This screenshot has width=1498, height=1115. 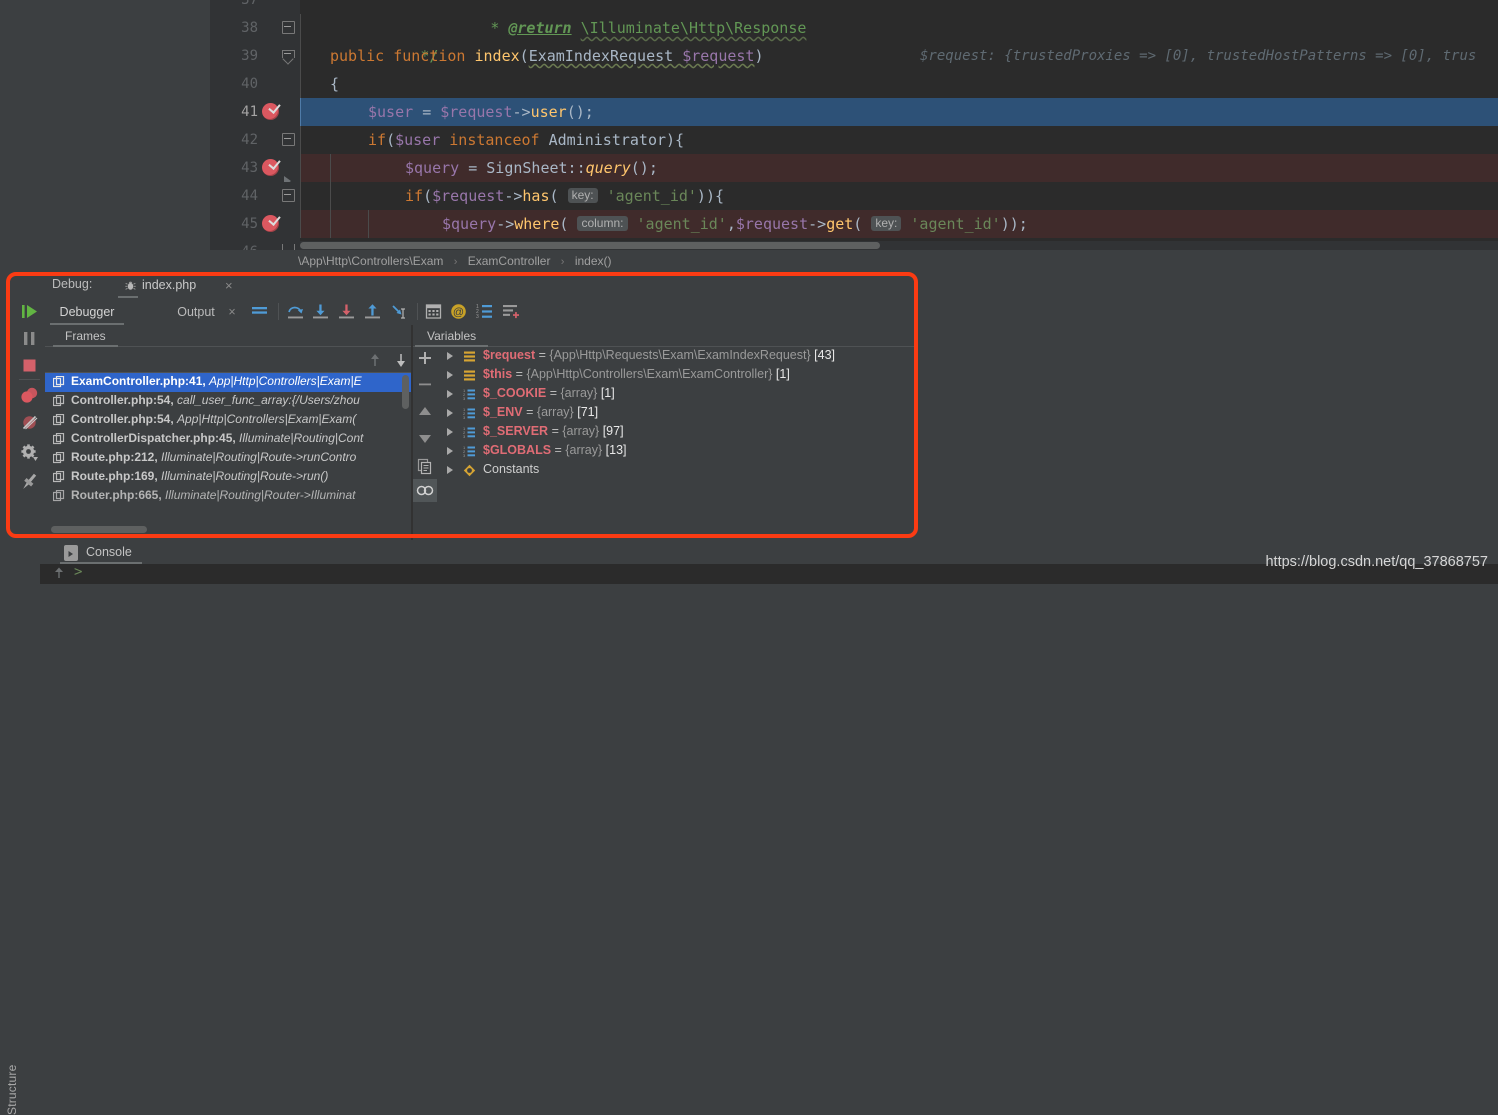 I want to click on breadcrumb-method: index(), so click(x=593, y=261).